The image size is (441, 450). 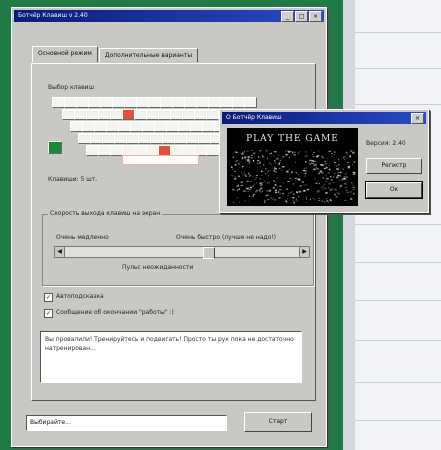 What do you see at coordinates (182, 252) in the screenshot?
I see `speed-slider: ◀ ▶` at bounding box center [182, 252].